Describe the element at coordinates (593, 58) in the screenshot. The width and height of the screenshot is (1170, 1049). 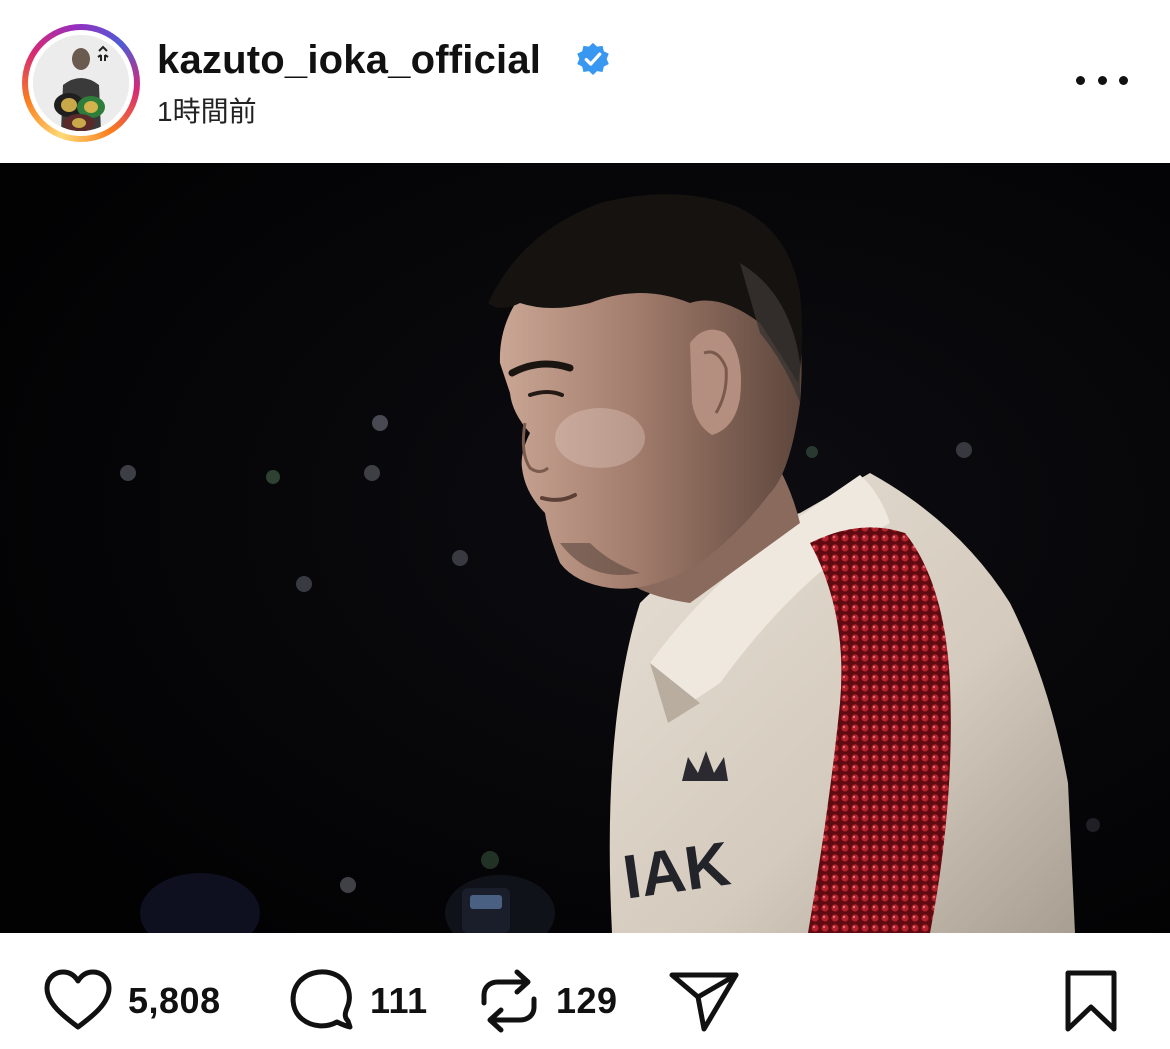
I see `verified-badge-icon` at that location.